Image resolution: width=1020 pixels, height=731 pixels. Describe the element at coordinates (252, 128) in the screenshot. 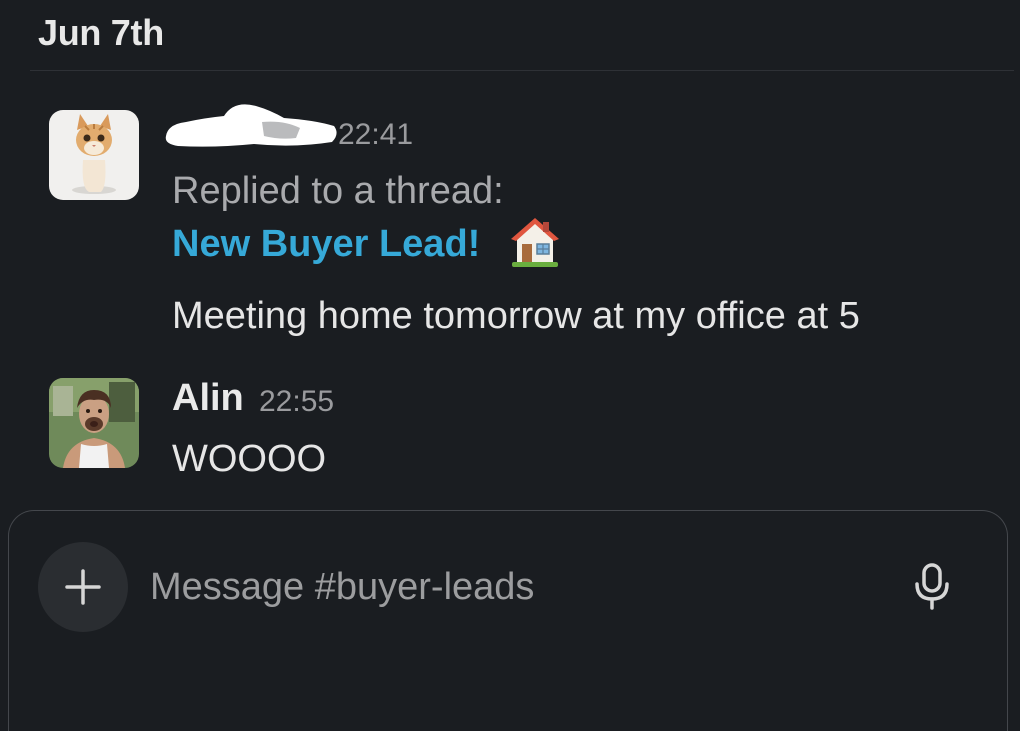

I see `redacted-sender-name` at that location.